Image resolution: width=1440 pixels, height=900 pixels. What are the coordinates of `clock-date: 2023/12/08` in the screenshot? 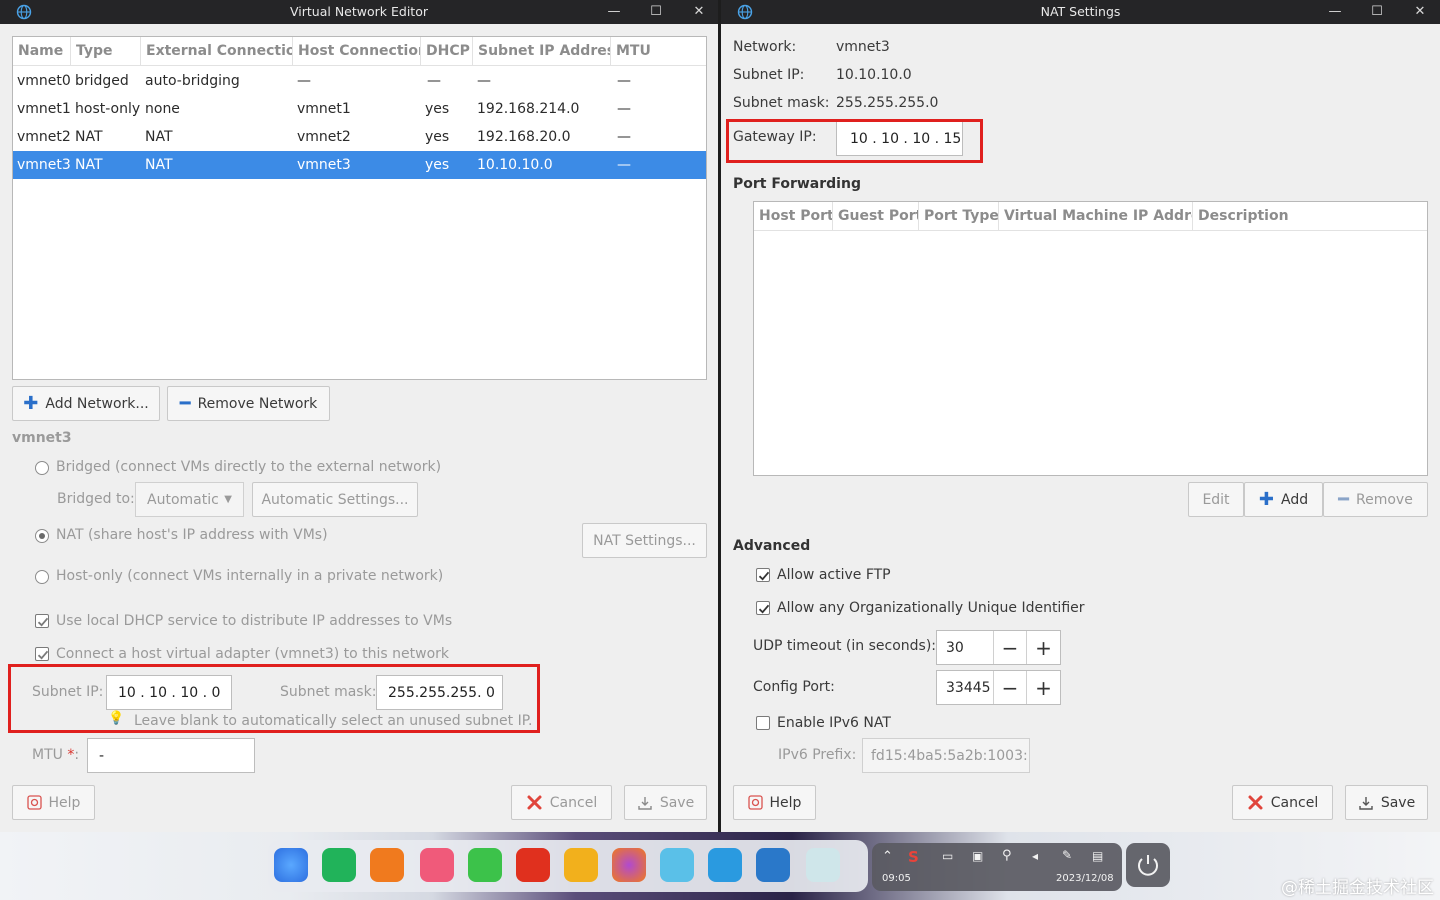 It's located at (1085, 878).